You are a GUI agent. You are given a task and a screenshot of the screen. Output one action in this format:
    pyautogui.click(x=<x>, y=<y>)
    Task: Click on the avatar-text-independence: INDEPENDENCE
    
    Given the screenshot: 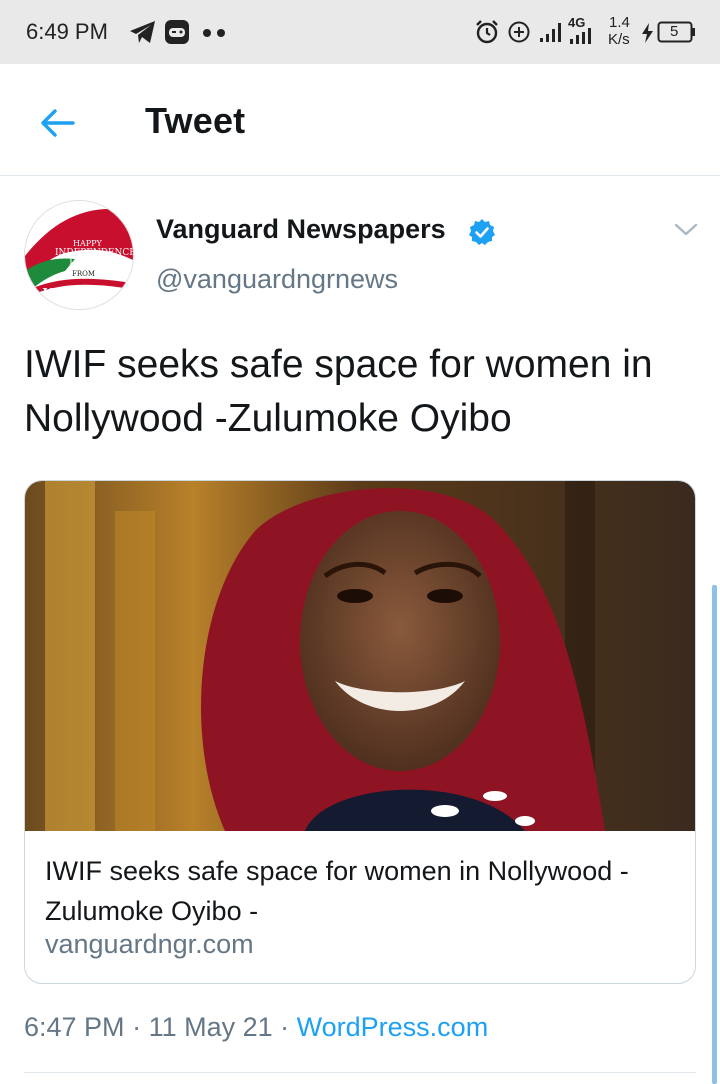 What is the action you would take?
    pyautogui.click(x=94, y=253)
    